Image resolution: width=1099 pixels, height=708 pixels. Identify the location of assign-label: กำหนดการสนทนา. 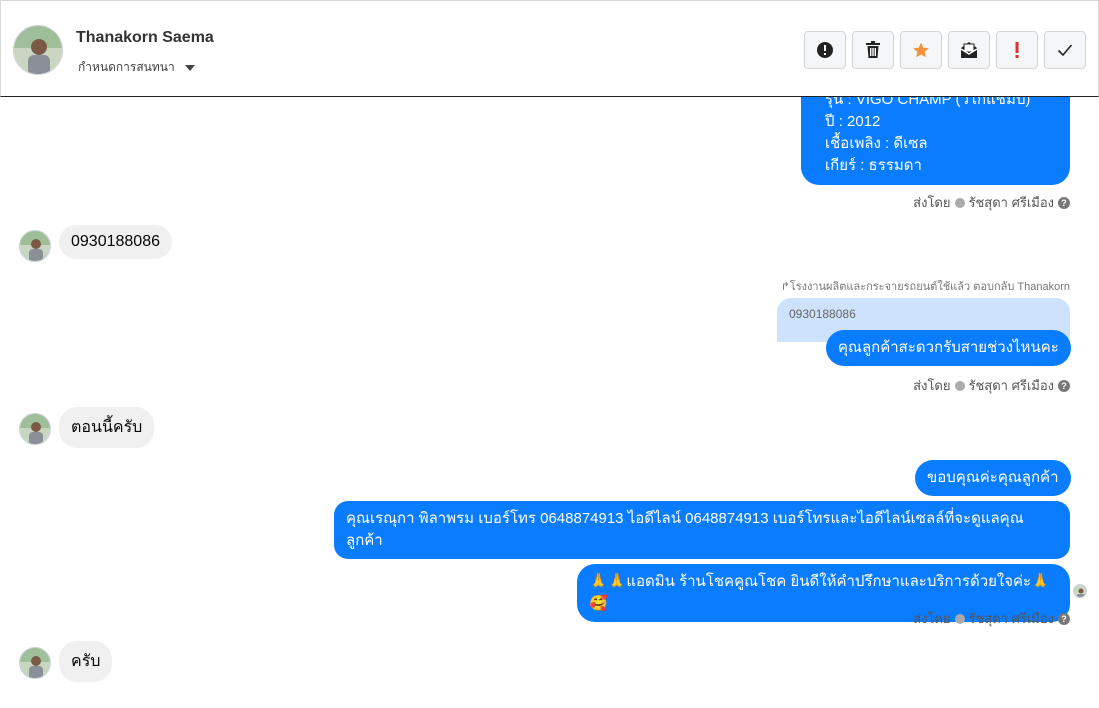
(126, 67).